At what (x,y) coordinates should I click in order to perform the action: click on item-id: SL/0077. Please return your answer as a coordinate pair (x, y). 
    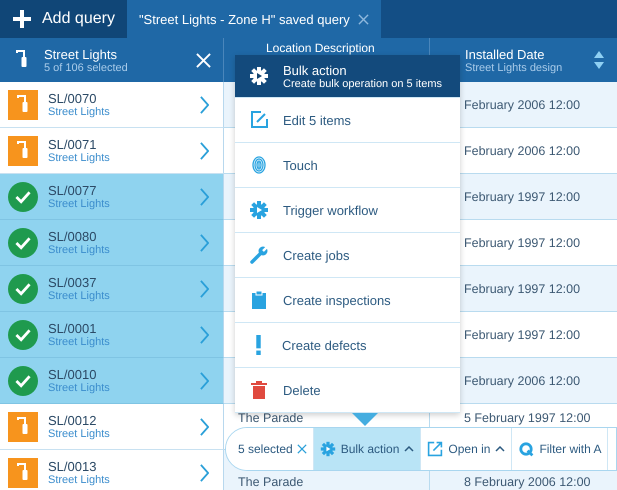
    Looking at the image, I should click on (73, 190).